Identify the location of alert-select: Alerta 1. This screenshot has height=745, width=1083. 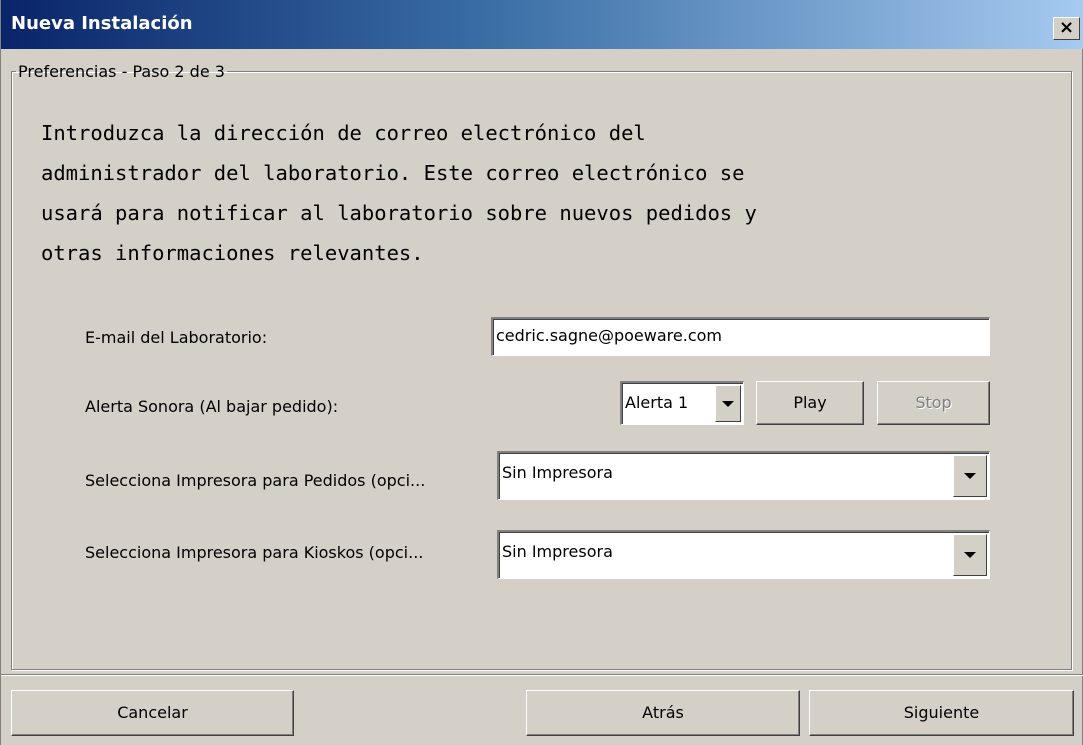
(682, 403).